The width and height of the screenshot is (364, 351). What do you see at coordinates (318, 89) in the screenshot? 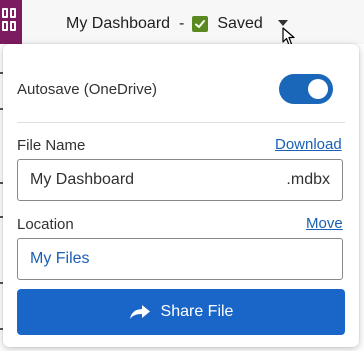
I see `toggle-knob` at bounding box center [318, 89].